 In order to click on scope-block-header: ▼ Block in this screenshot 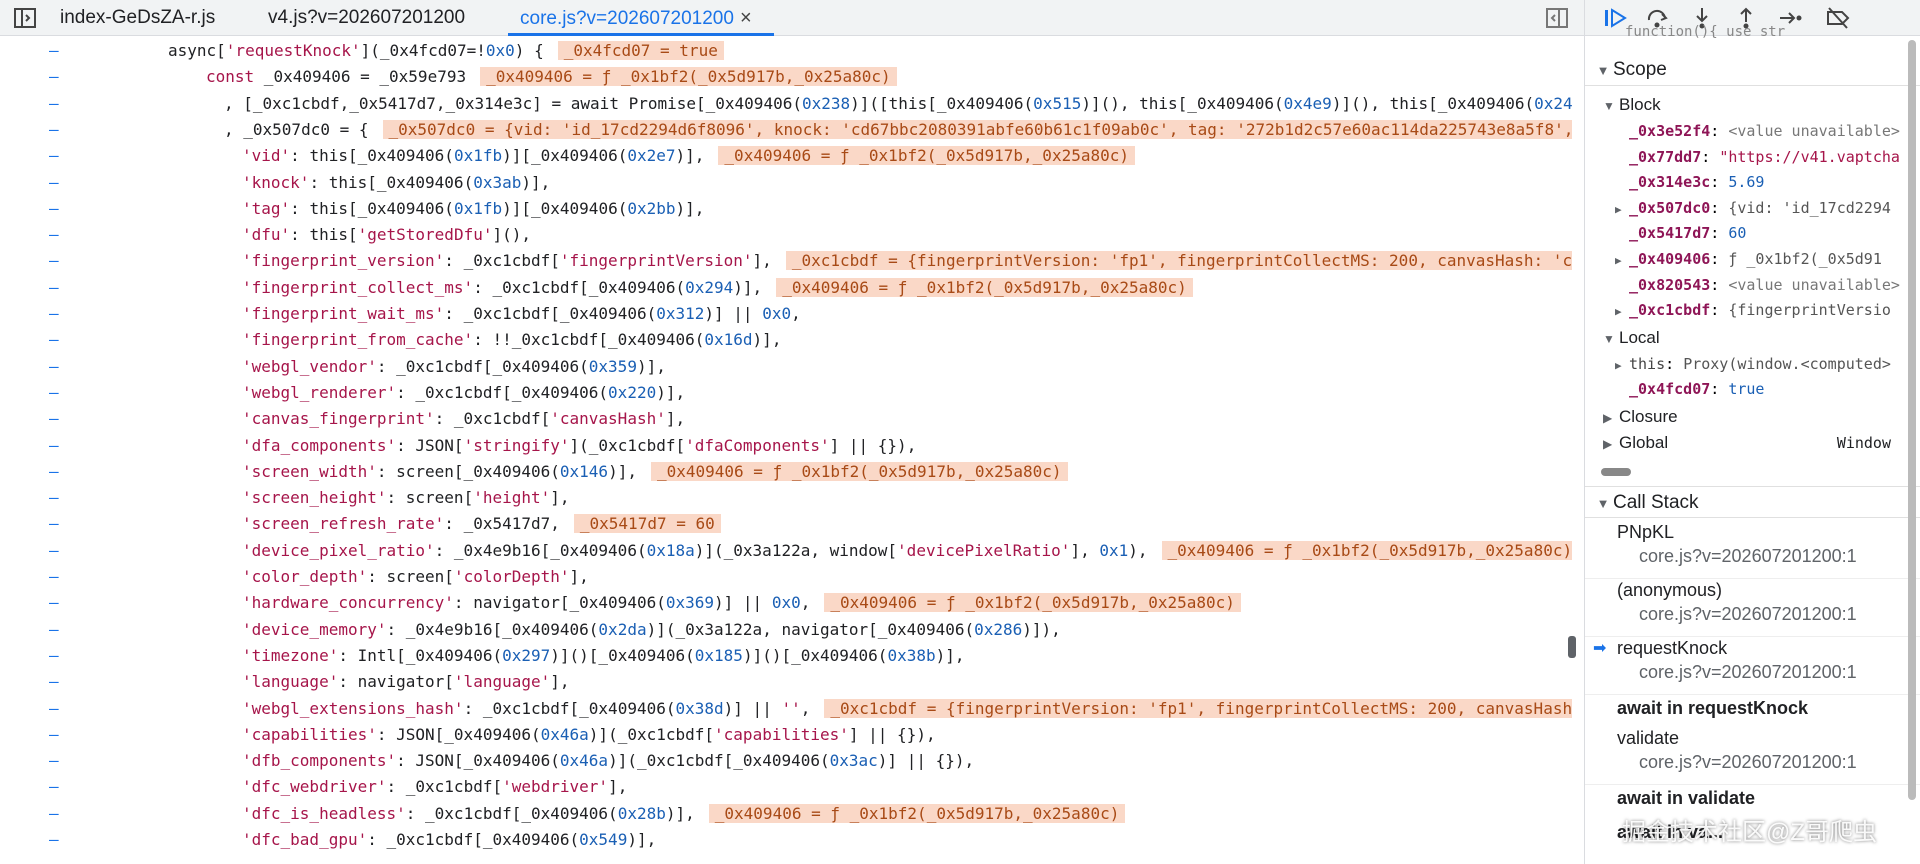, I will do `click(1752, 105)`.